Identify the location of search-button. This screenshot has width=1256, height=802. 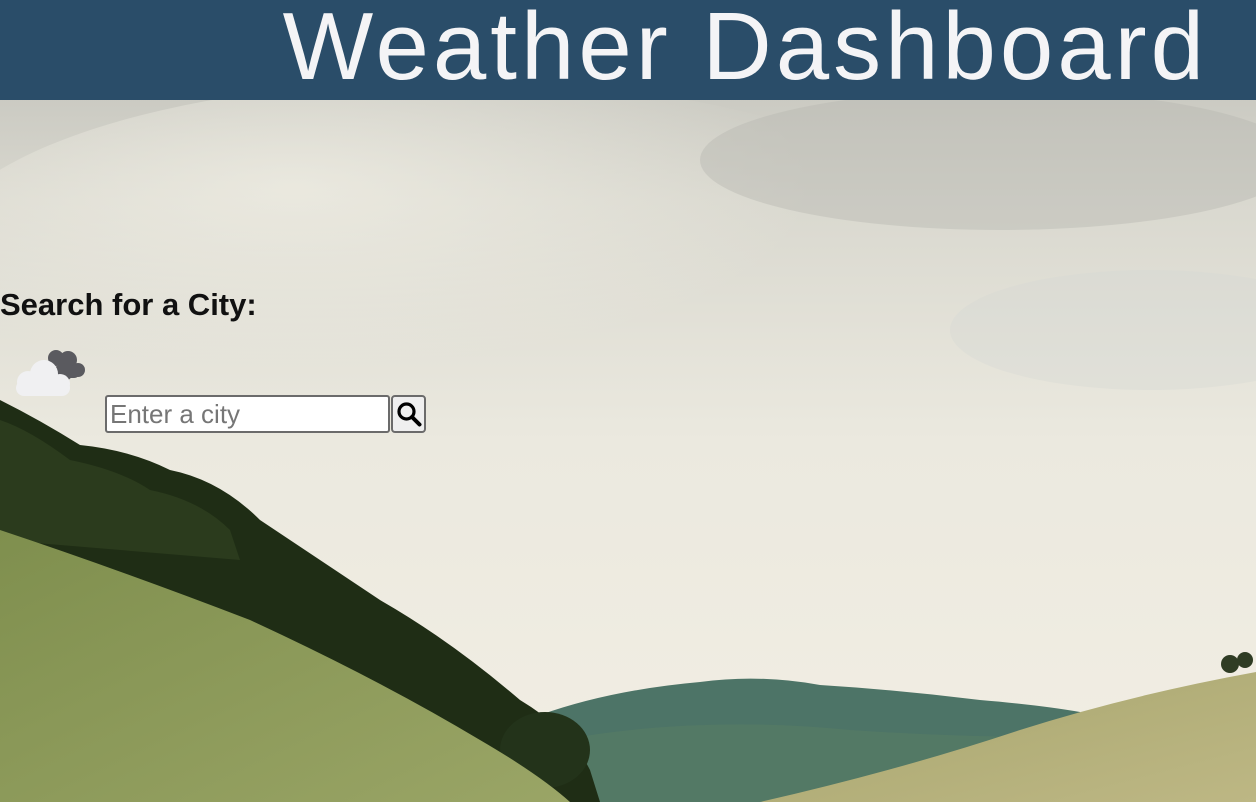
(408, 414).